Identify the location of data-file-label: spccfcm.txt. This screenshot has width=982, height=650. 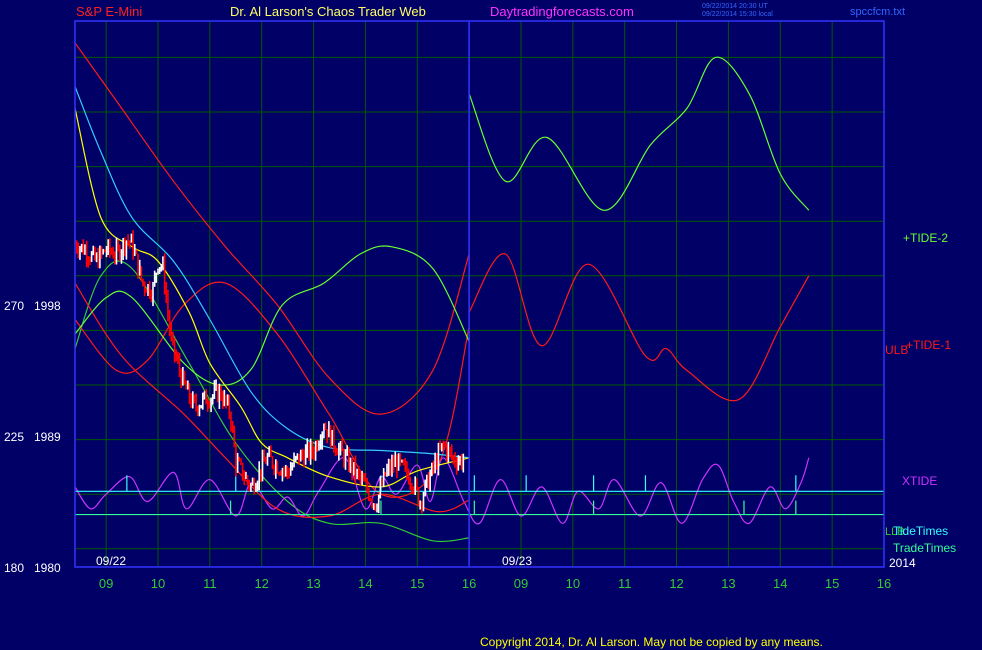
(877, 12).